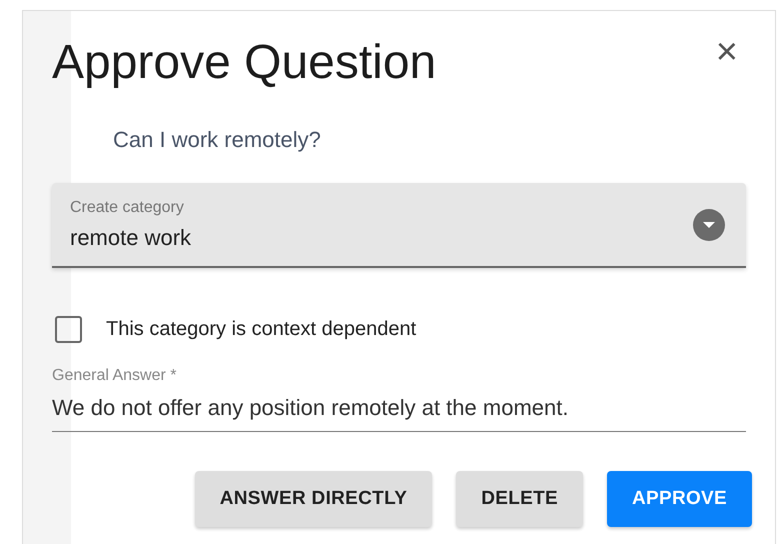 The image size is (780, 544). I want to click on dialog-title: Approve Question, so click(244, 63).